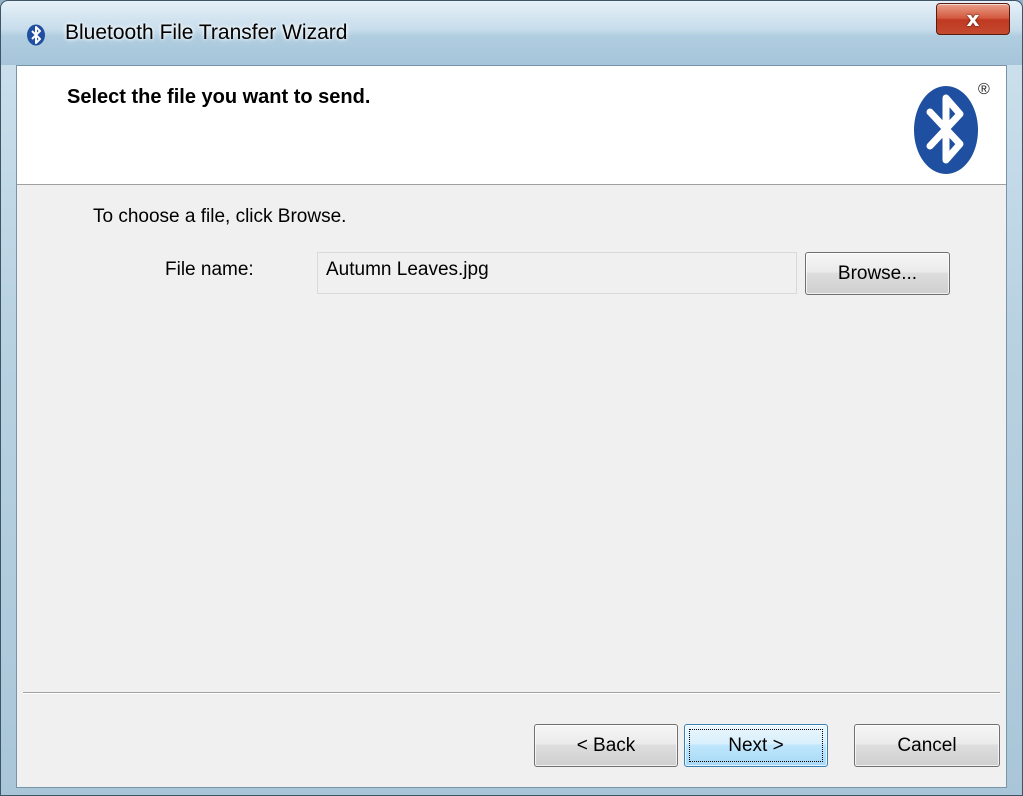  I want to click on bluetooth-logo: ®, so click(952, 127).